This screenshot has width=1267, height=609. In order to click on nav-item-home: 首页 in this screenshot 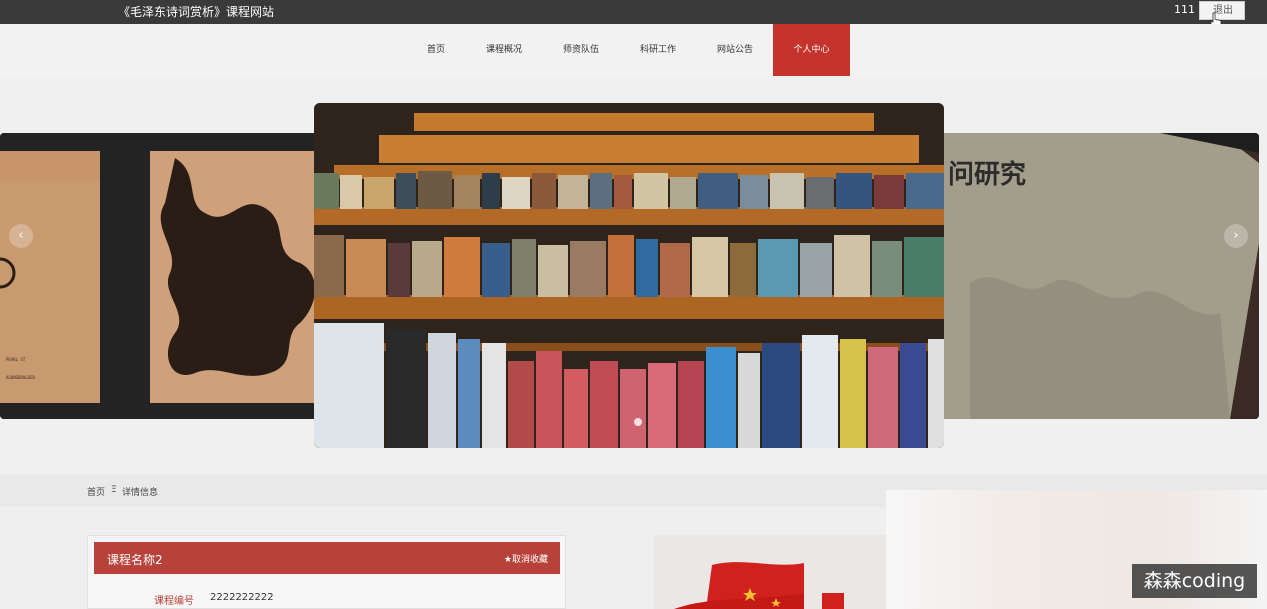, I will do `click(436, 50)`.